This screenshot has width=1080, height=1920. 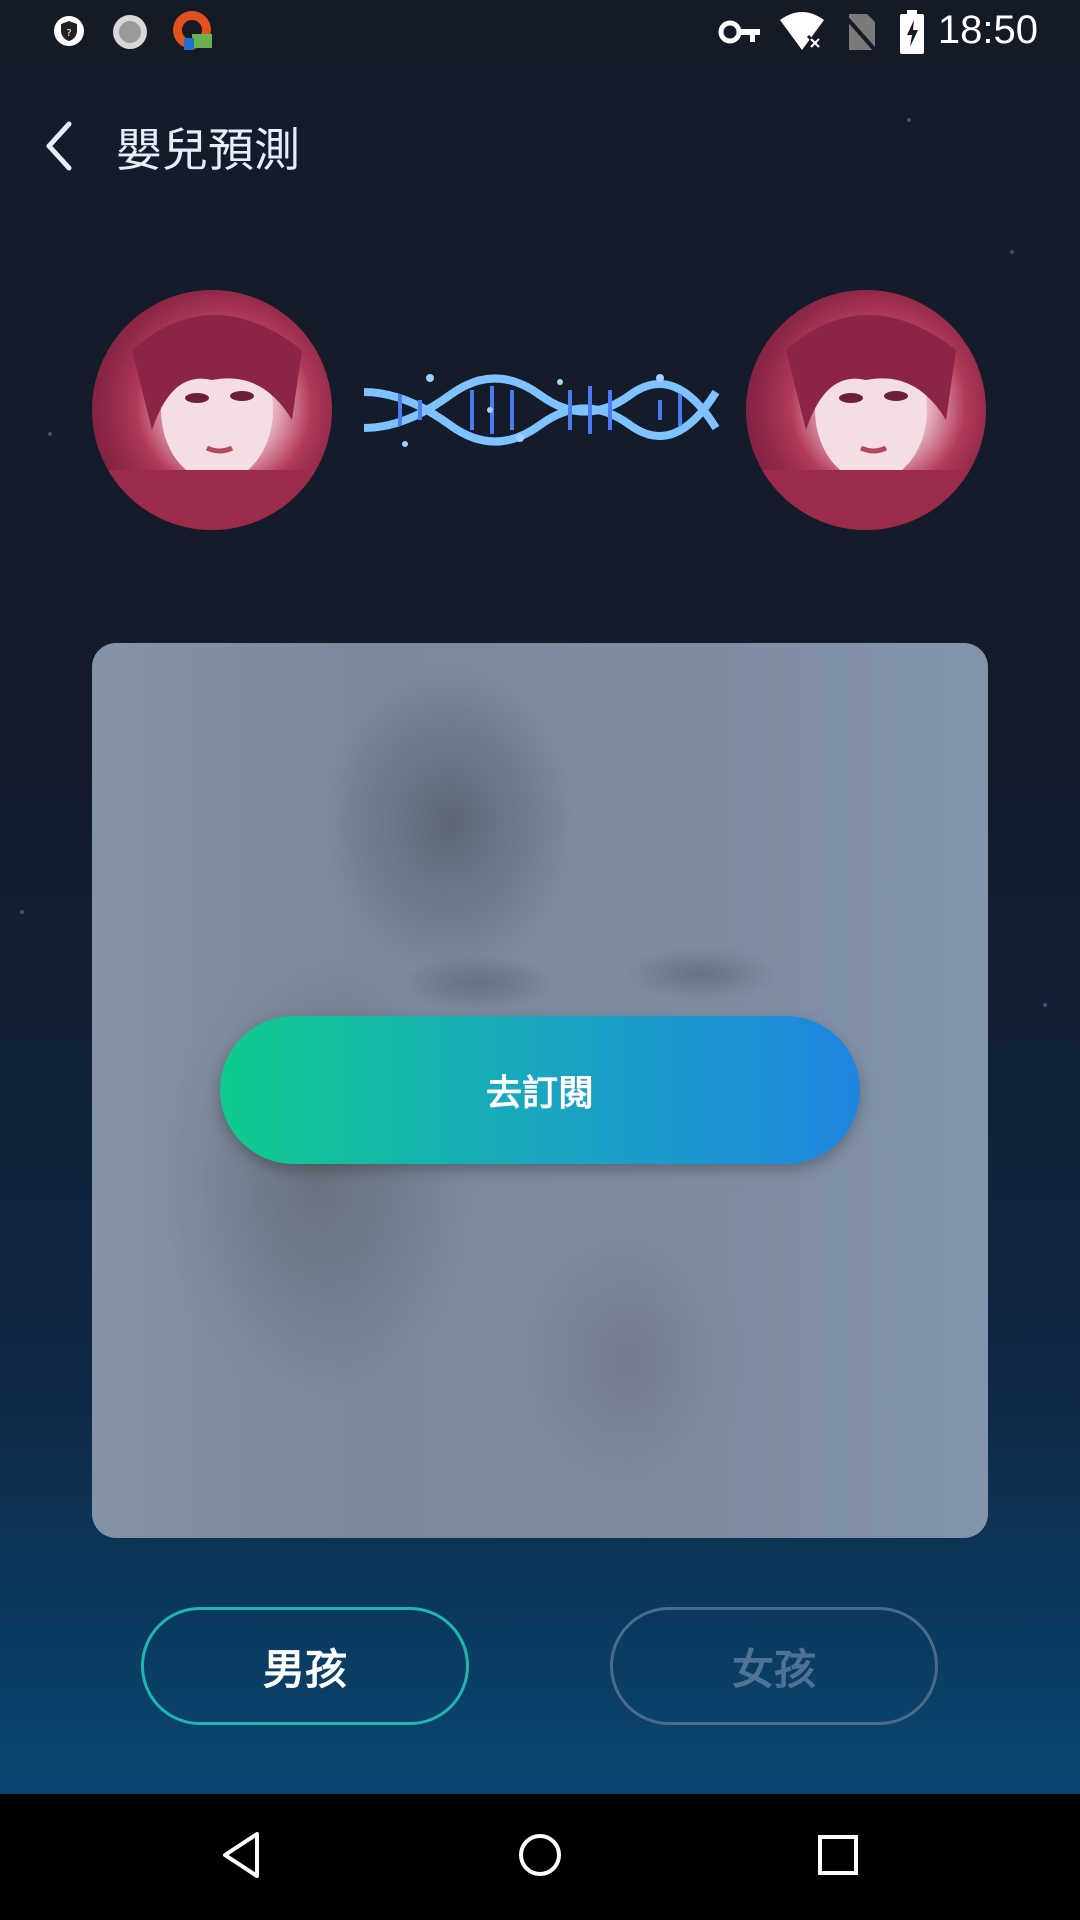 What do you see at coordinates (802, 33) in the screenshot?
I see `wifi-icon` at bounding box center [802, 33].